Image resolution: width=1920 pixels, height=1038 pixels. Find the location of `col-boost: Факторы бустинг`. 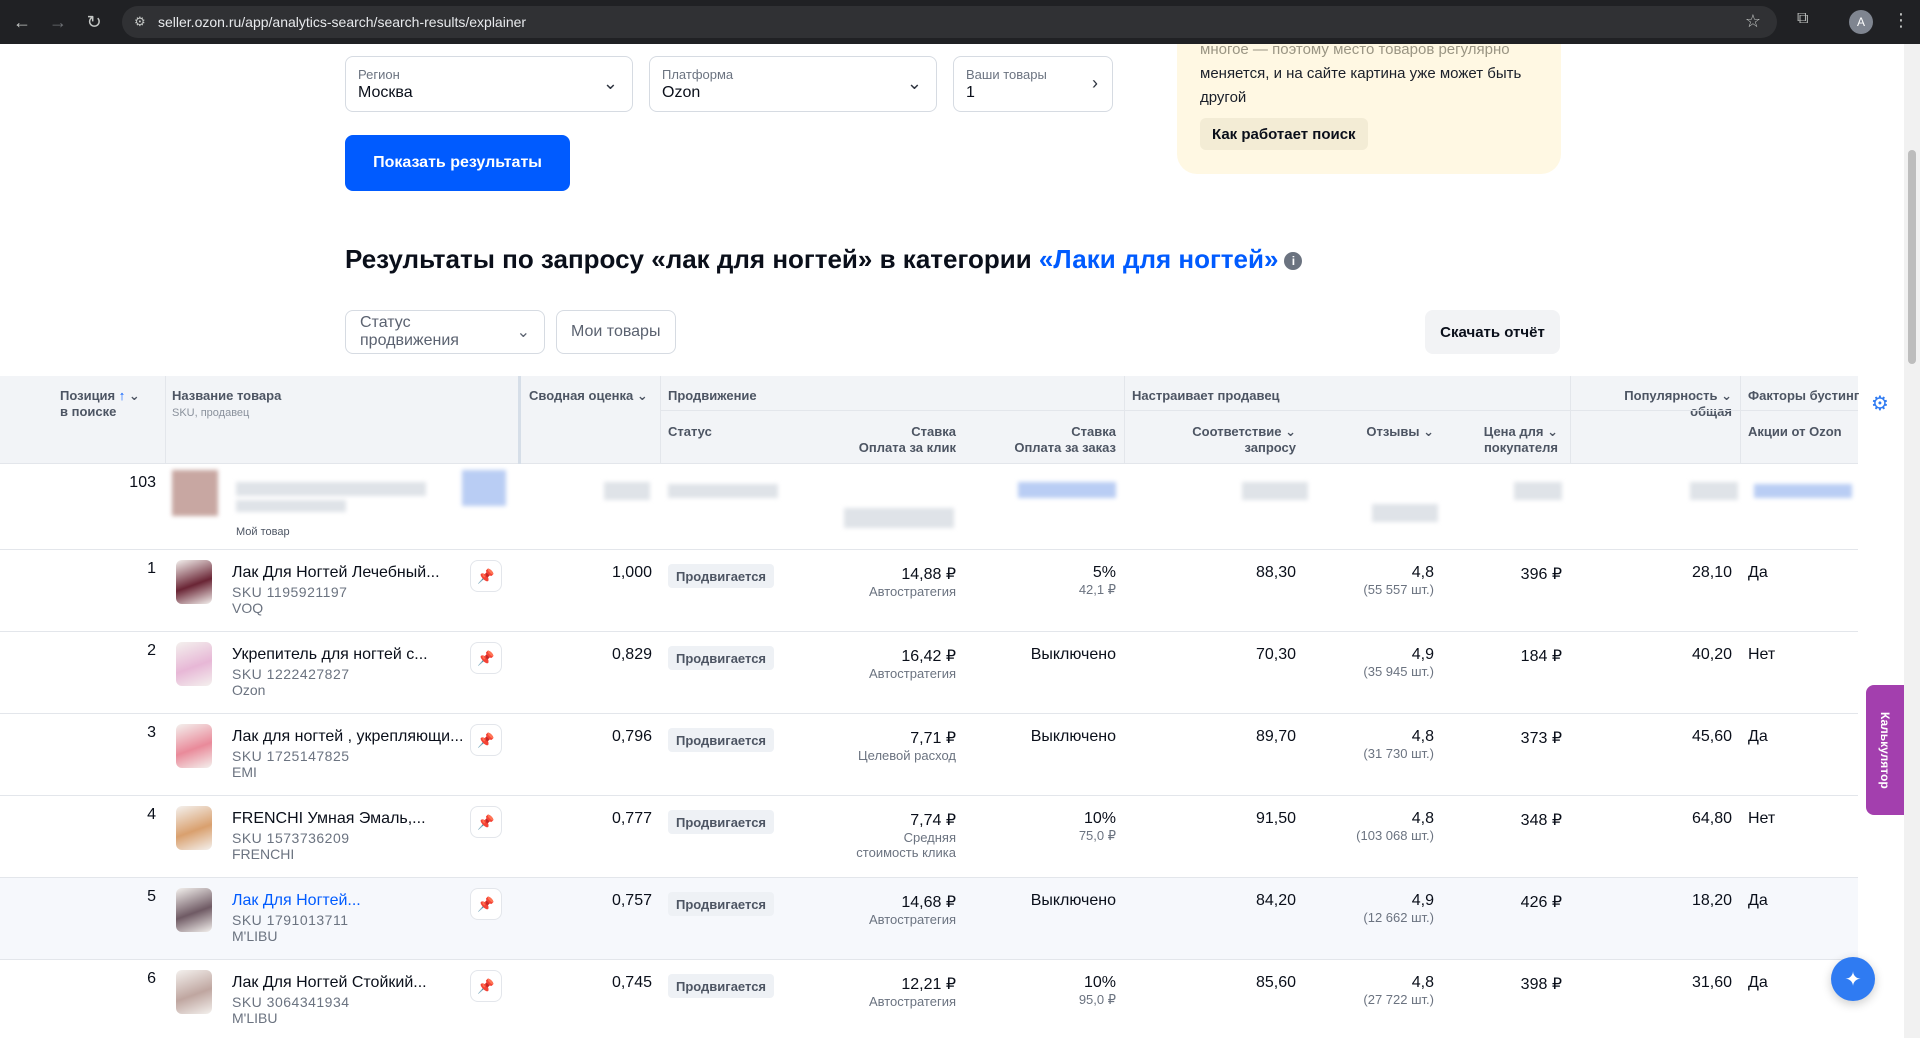

col-boost: Факторы бустинг is located at coordinates (1804, 395).